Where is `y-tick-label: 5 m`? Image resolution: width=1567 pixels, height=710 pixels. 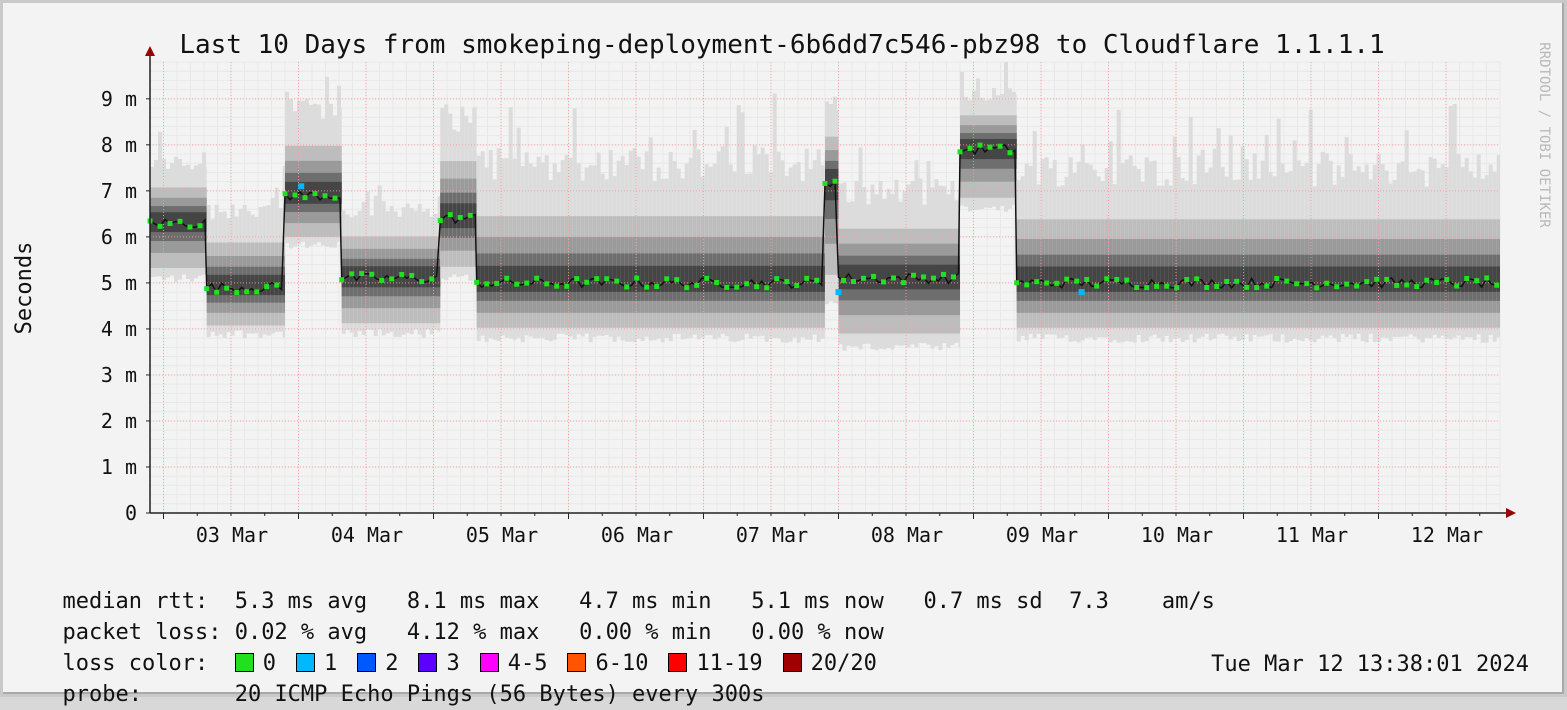 y-tick-label: 5 m is located at coordinates (119, 283).